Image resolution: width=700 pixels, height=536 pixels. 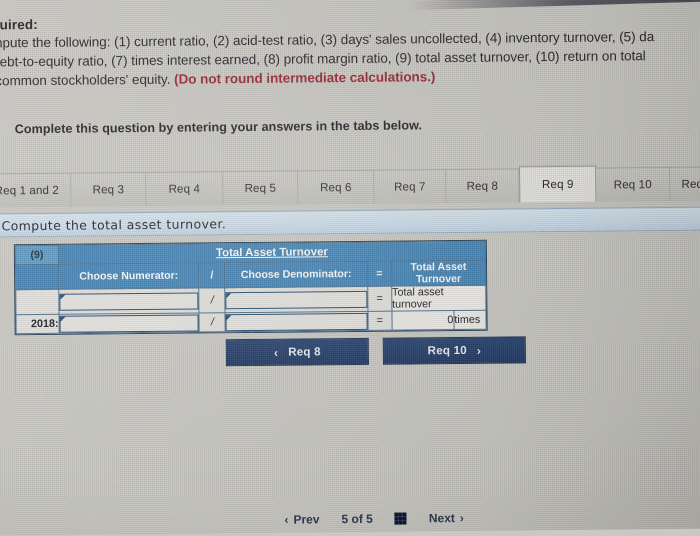 What do you see at coordinates (129, 276) in the screenshot?
I see `header-numerator: Choose Numerator:` at bounding box center [129, 276].